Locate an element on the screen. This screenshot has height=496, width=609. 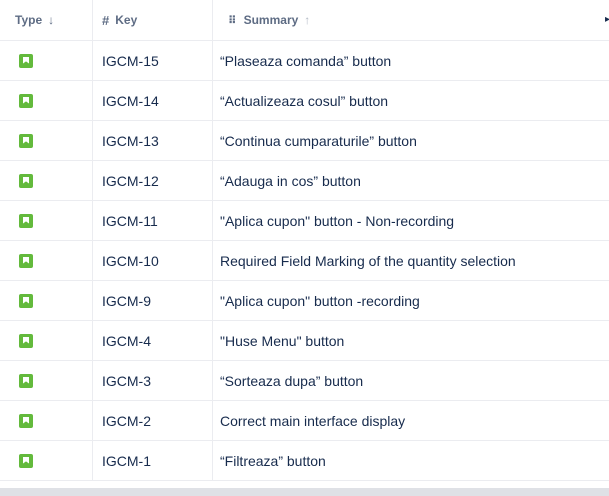
column-header-summary: ⠿ Summary ↑ is located at coordinates (410, 20).